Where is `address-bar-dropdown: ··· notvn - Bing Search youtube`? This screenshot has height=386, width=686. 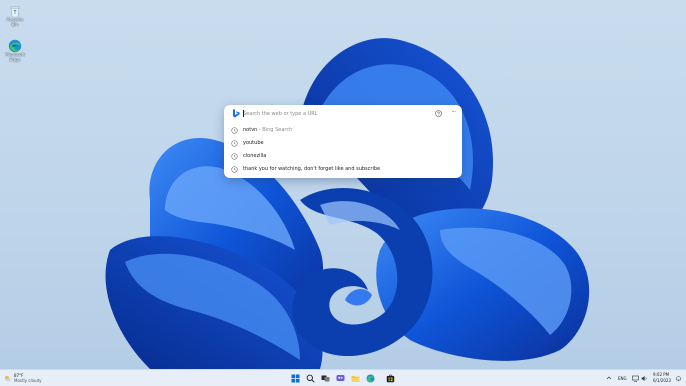 address-bar-dropdown: ··· notvn - Bing Search youtube is located at coordinates (343, 141).